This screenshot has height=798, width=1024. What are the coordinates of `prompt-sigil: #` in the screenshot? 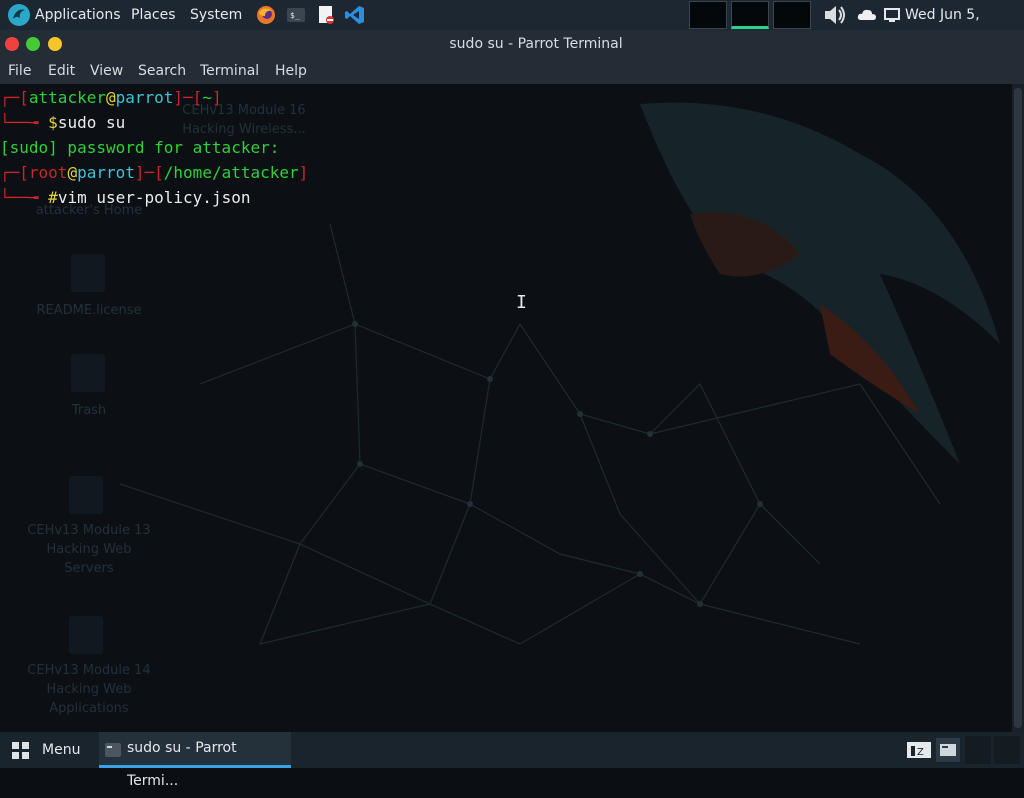 It's located at (53, 197).